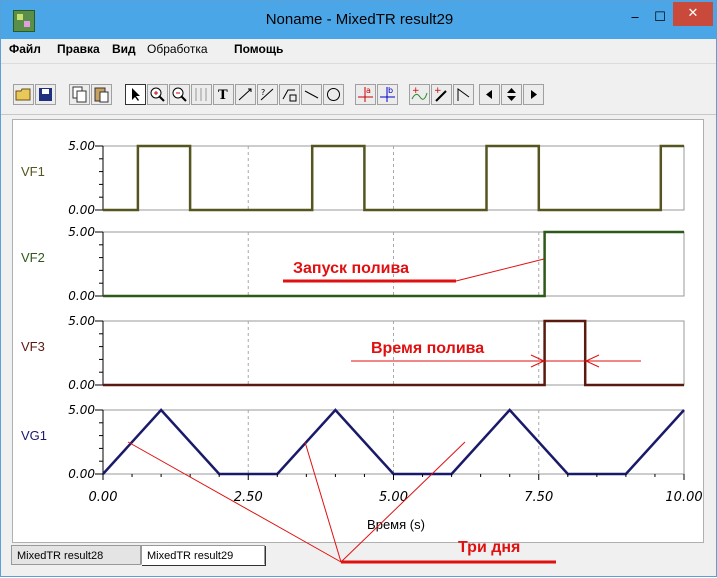 The width and height of the screenshot is (717, 578). I want to click on x-tick-label: 2.50, so click(248, 497).